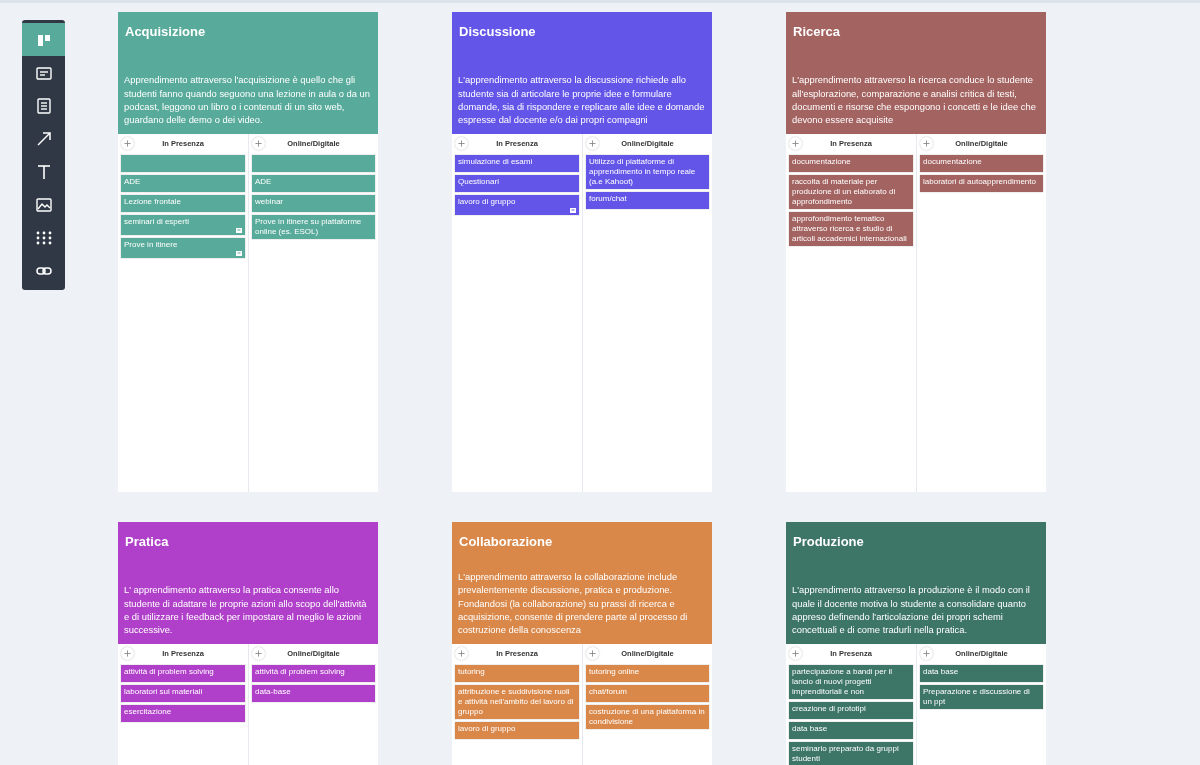  I want to click on card-title: Discussione, so click(498, 31).